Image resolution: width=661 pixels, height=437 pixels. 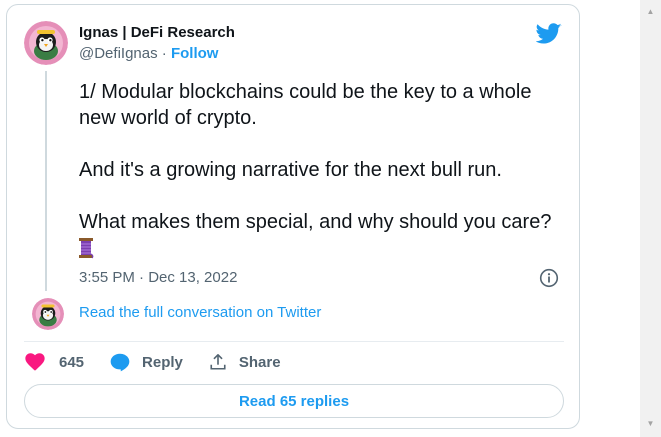 What do you see at coordinates (48, 314) in the screenshot?
I see `conversation-avatar` at bounding box center [48, 314].